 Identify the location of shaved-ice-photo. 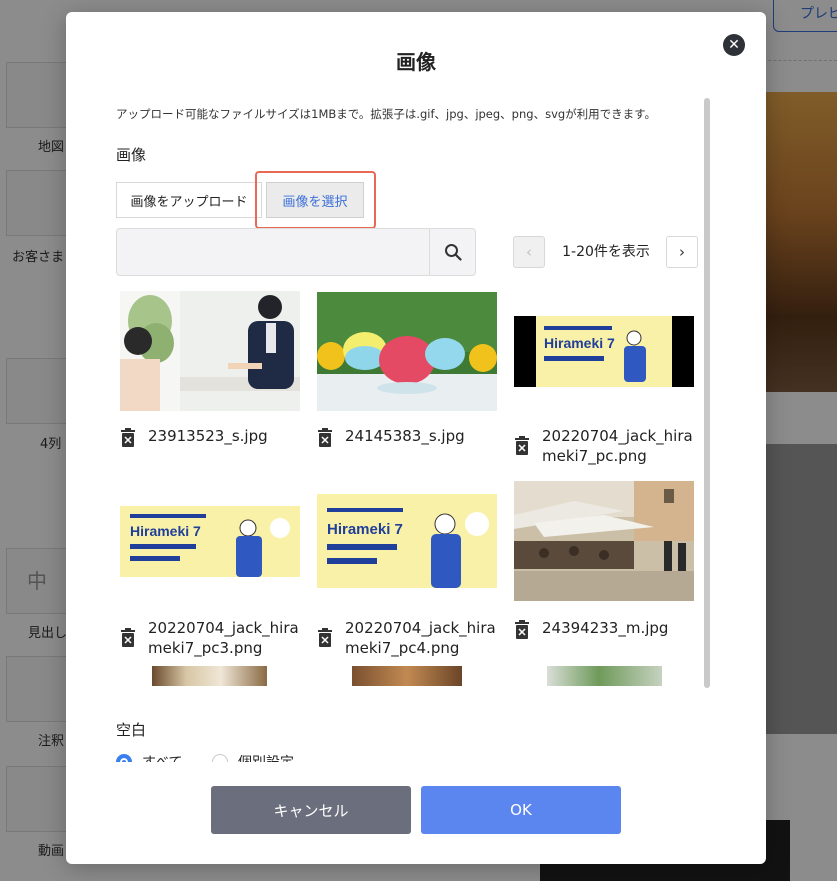
(407, 351).